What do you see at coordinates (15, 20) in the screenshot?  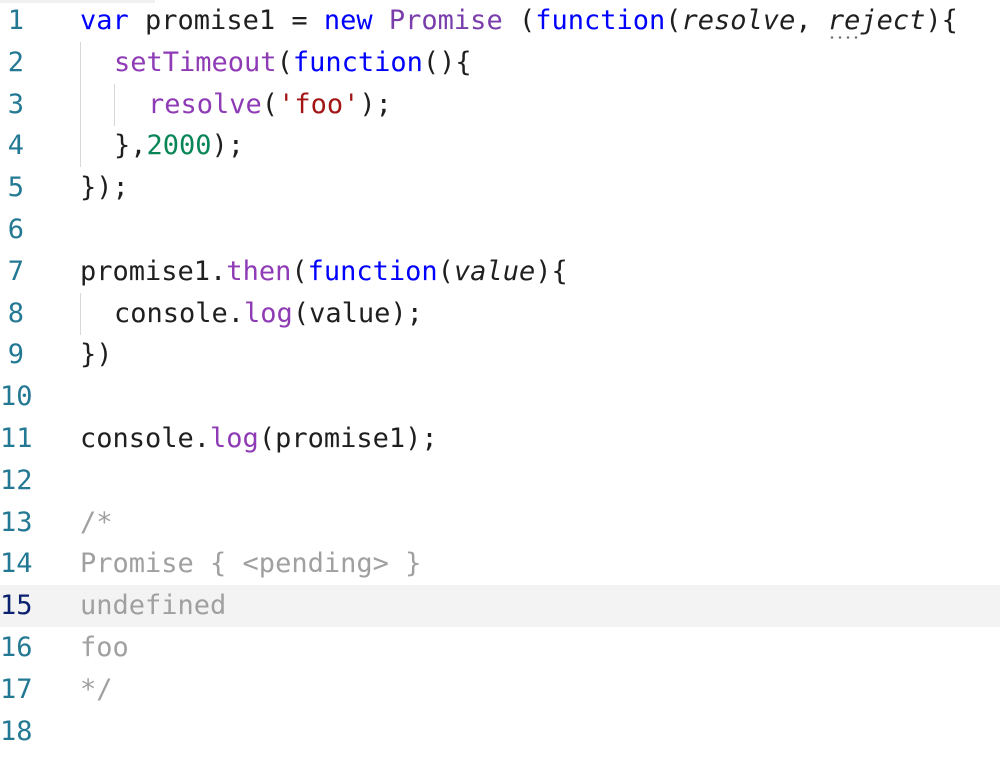 I see `line-number: 1` at bounding box center [15, 20].